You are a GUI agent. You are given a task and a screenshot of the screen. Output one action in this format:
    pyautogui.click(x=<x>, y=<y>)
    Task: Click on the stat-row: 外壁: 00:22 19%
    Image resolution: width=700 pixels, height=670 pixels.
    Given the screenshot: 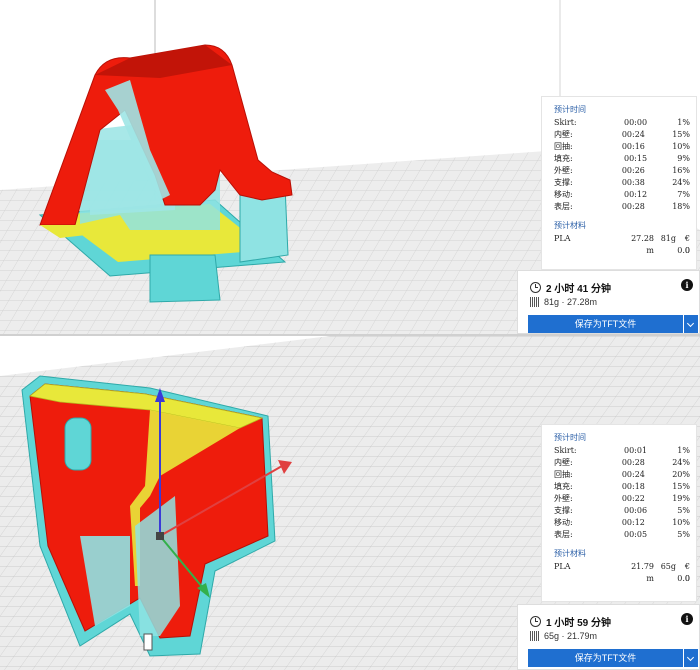 What is the action you would take?
    pyautogui.click(x=622, y=498)
    